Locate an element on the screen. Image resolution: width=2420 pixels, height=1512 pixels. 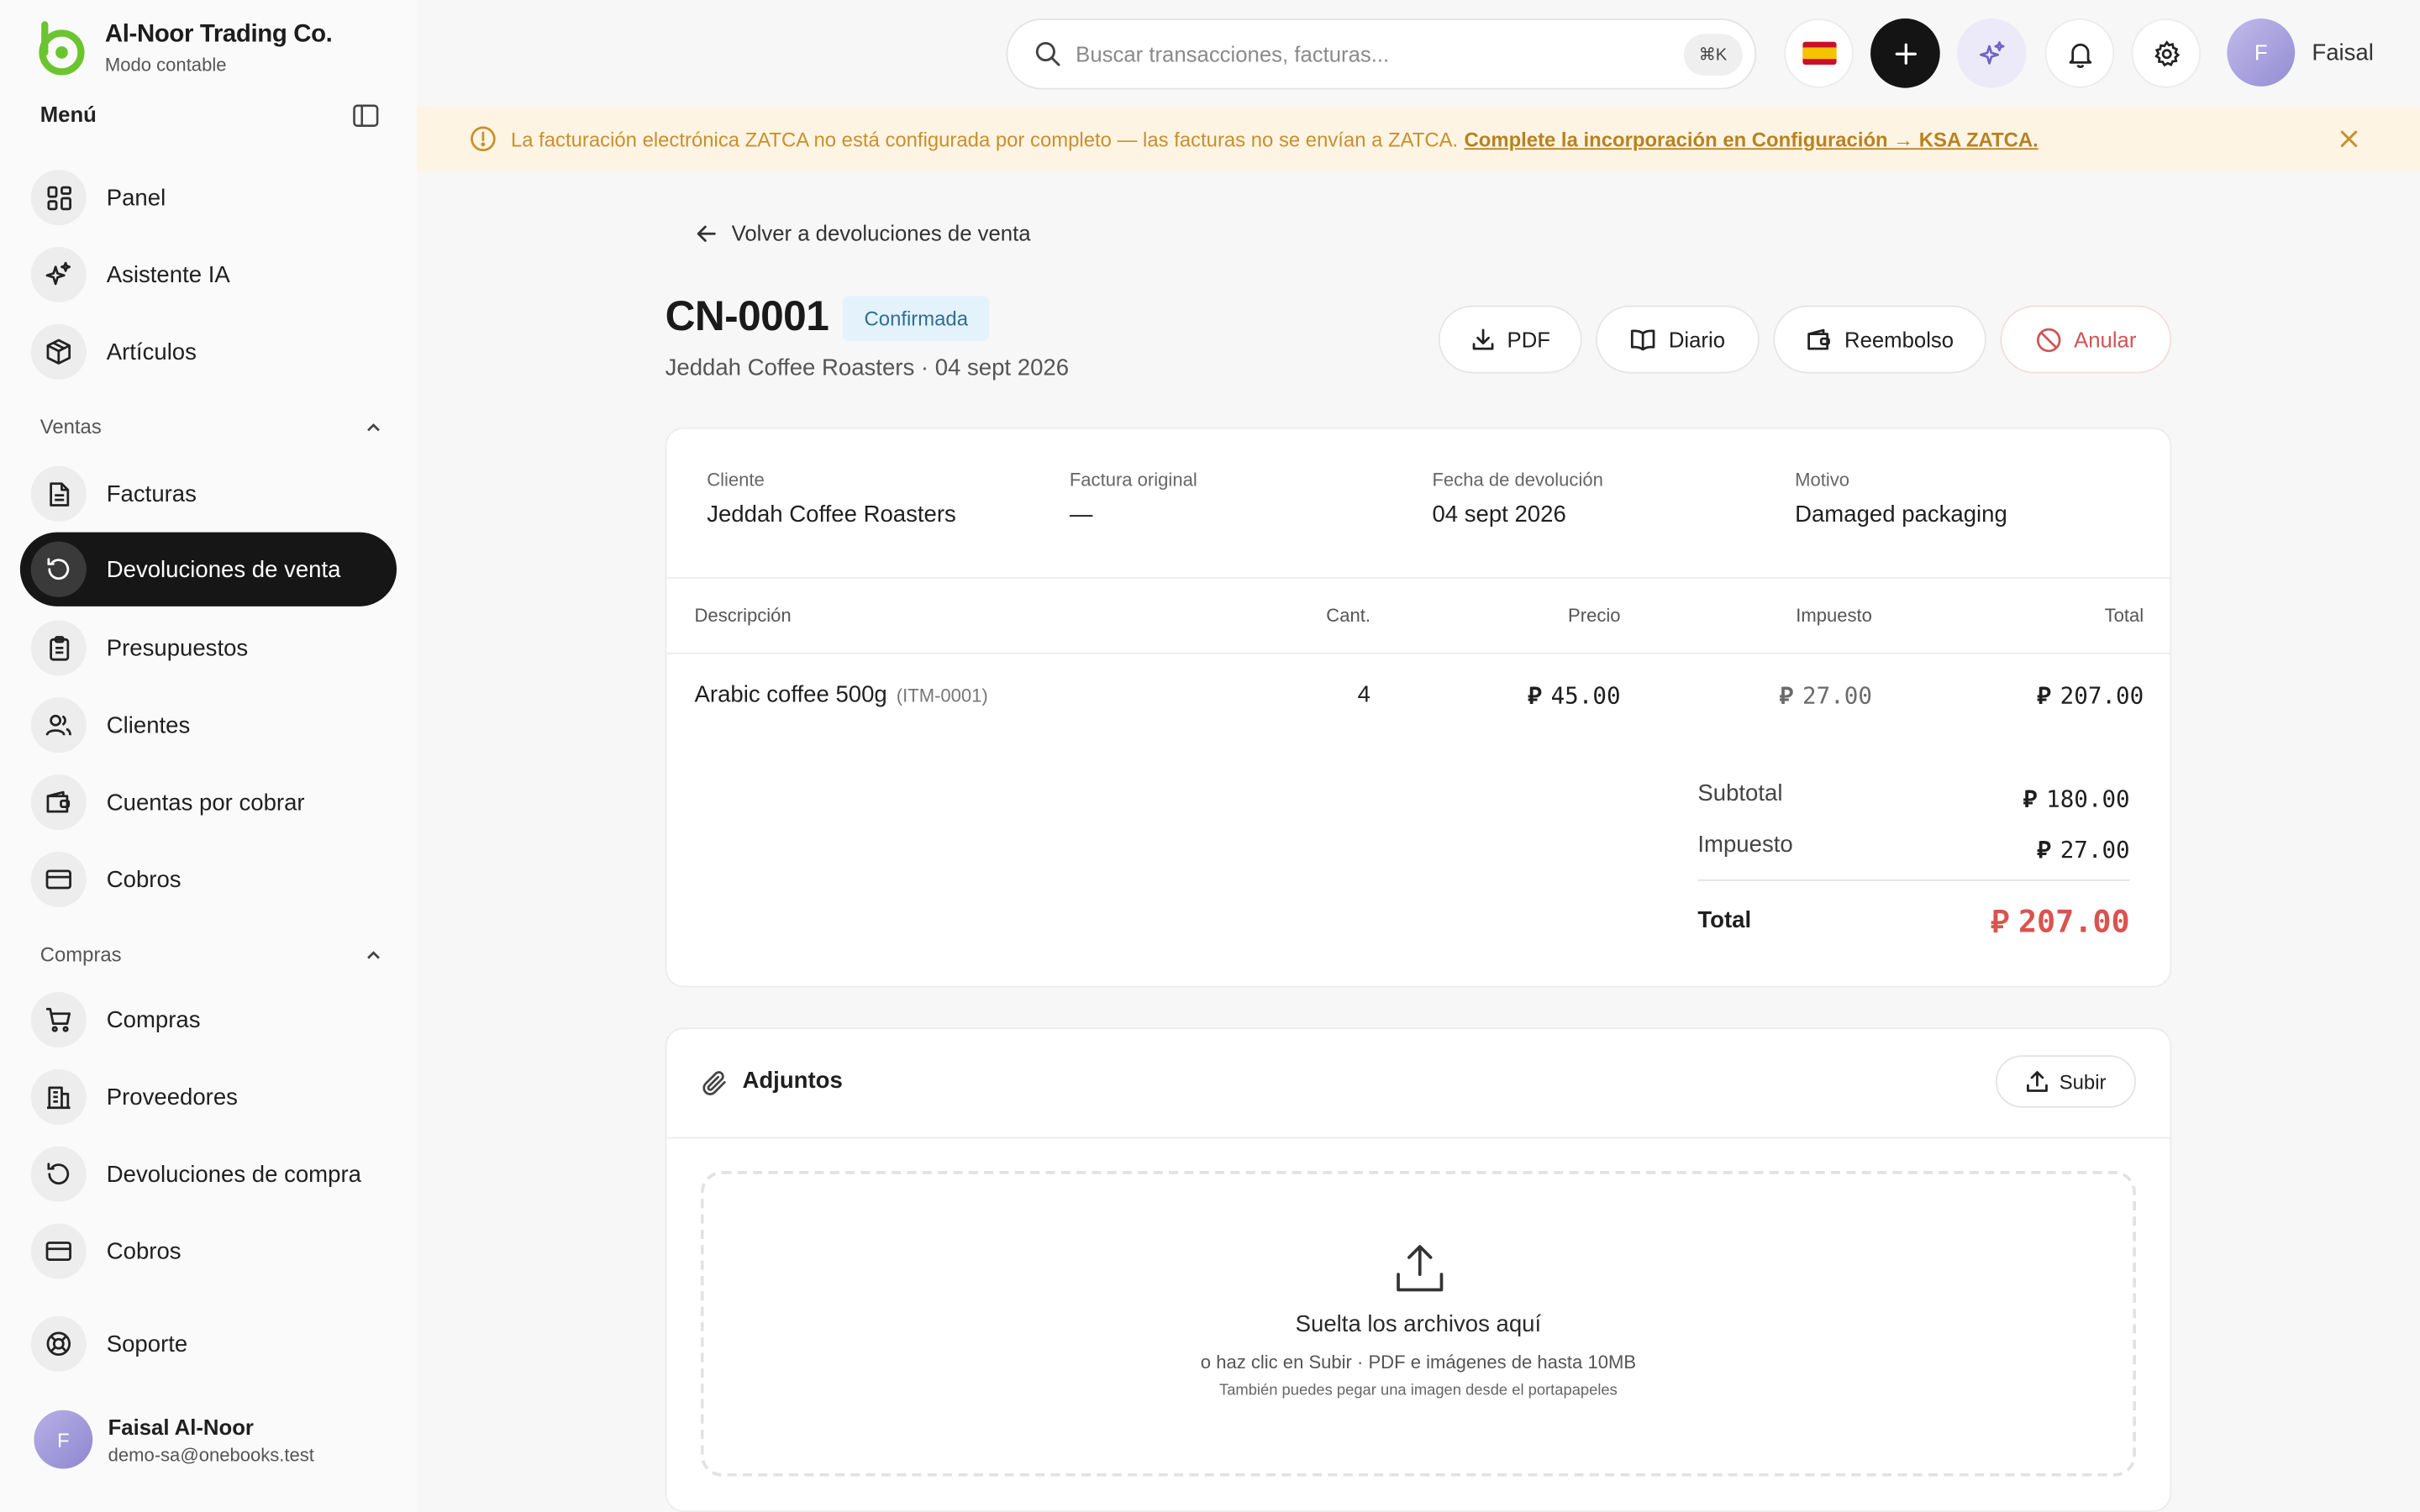
sidebar-item-receivables: Cuentas por cobrar is located at coordinates (208, 802).